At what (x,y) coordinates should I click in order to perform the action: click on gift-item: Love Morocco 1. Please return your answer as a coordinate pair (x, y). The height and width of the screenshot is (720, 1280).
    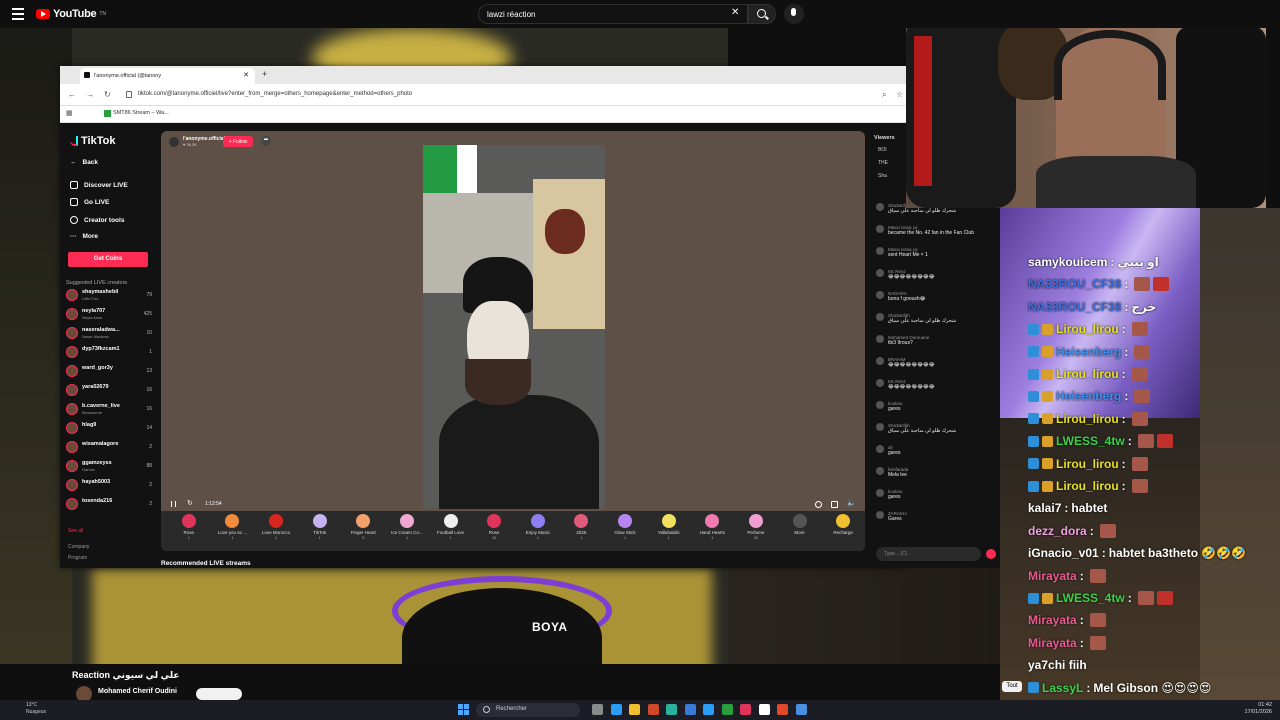
    Looking at the image, I should click on (276, 531).